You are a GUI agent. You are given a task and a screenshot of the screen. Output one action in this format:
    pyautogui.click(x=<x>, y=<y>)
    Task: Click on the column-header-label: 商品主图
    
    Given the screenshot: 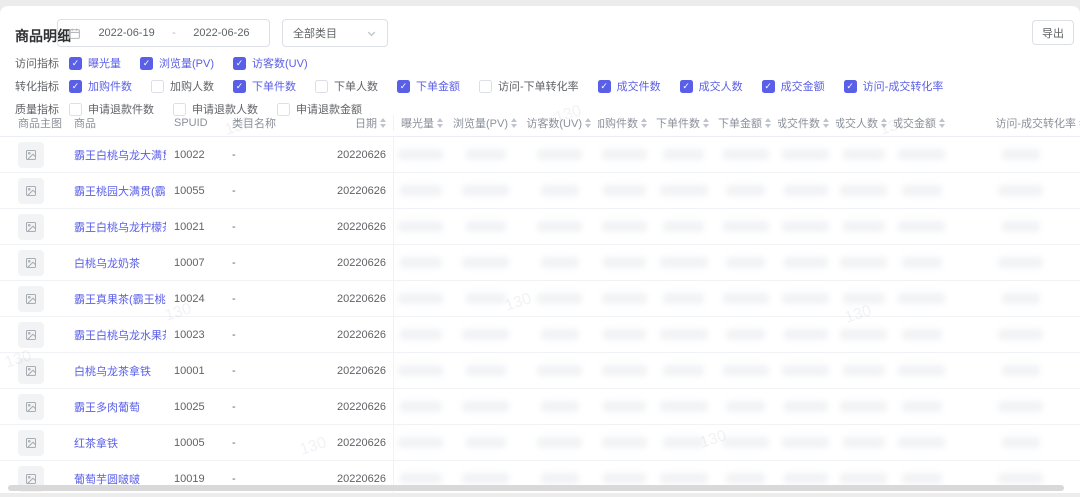 What is the action you would take?
    pyautogui.click(x=40, y=123)
    